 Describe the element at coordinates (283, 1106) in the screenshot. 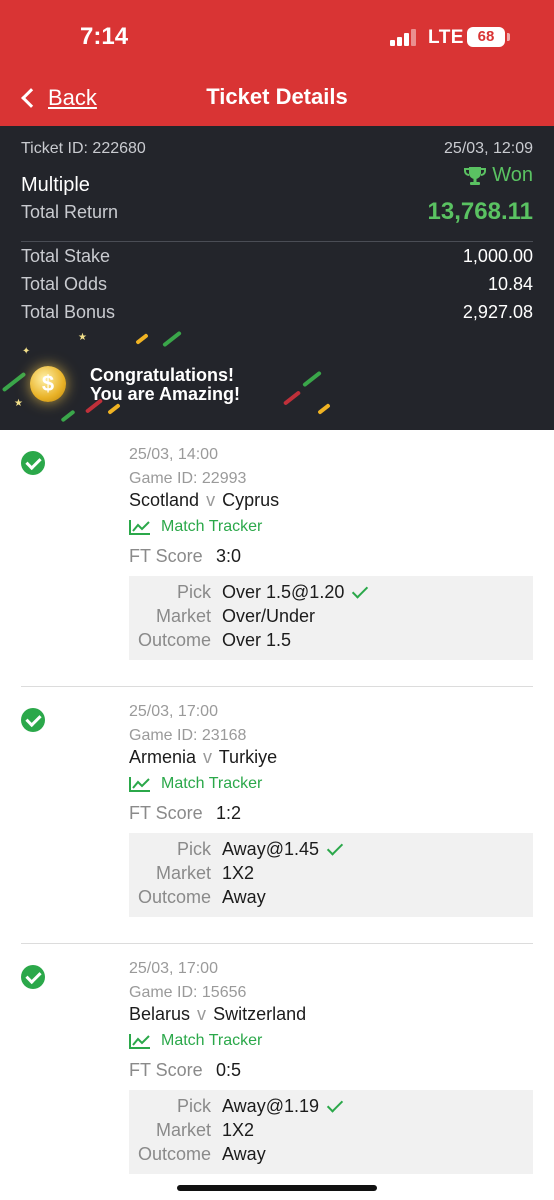

I see `pick-value: Away@1.19` at that location.